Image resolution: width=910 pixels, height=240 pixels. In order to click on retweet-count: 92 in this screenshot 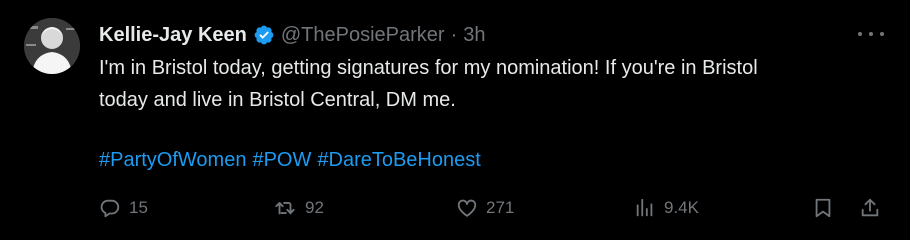, I will do `click(314, 207)`.